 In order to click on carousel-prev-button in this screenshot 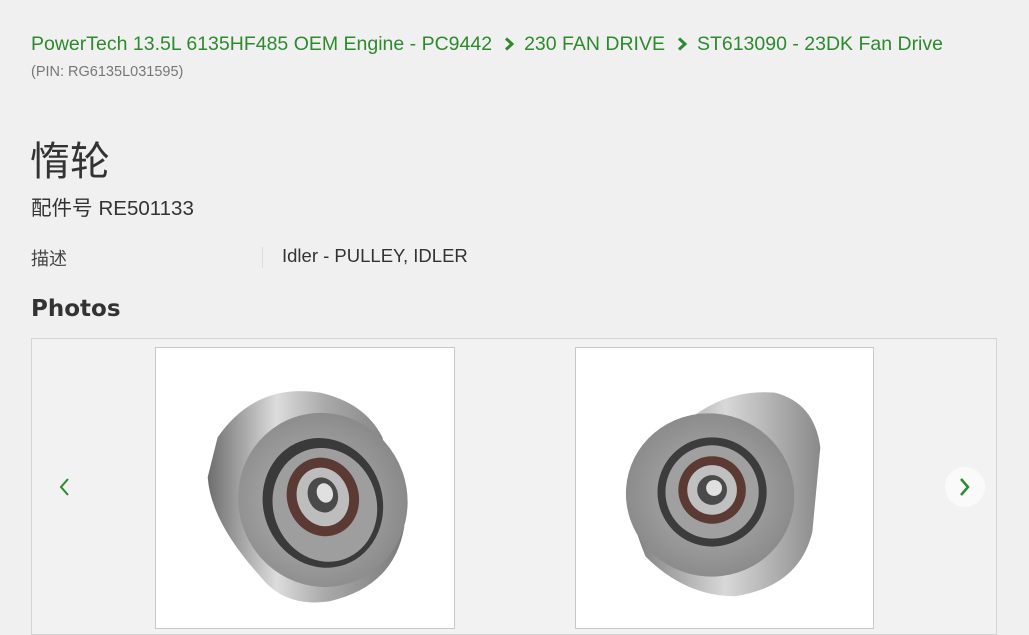, I will do `click(64, 487)`.